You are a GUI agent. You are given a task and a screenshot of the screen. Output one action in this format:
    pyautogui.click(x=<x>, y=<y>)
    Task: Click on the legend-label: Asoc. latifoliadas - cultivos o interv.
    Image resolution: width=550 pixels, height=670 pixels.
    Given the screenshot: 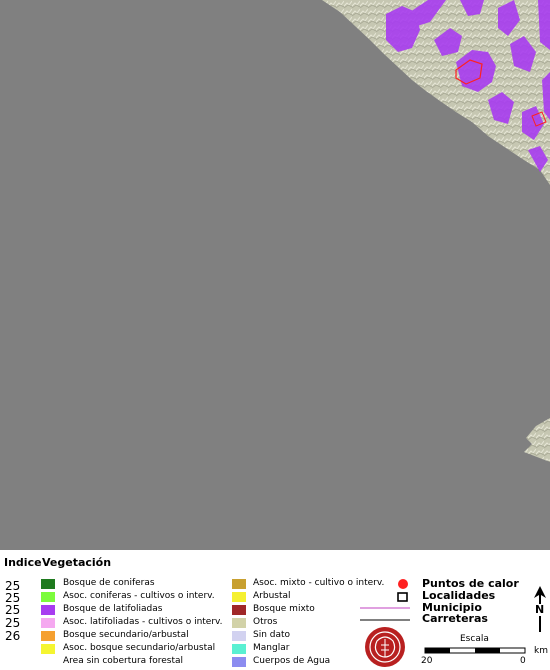 What is the action you would take?
    pyautogui.click(x=143, y=622)
    